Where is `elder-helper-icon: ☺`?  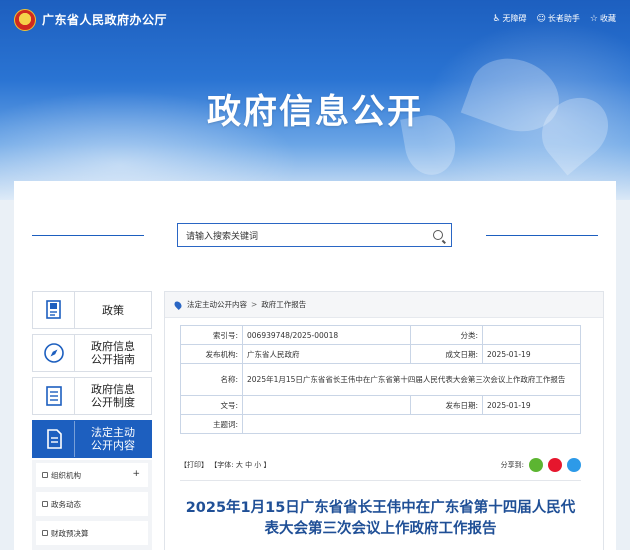 elder-helper-icon: ☺ is located at coordinates (541, 18).